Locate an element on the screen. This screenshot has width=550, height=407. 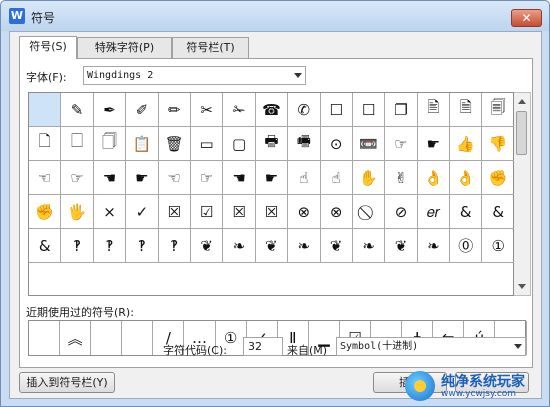
symbol-cell: 📼 is located at coordinates (369, 144).